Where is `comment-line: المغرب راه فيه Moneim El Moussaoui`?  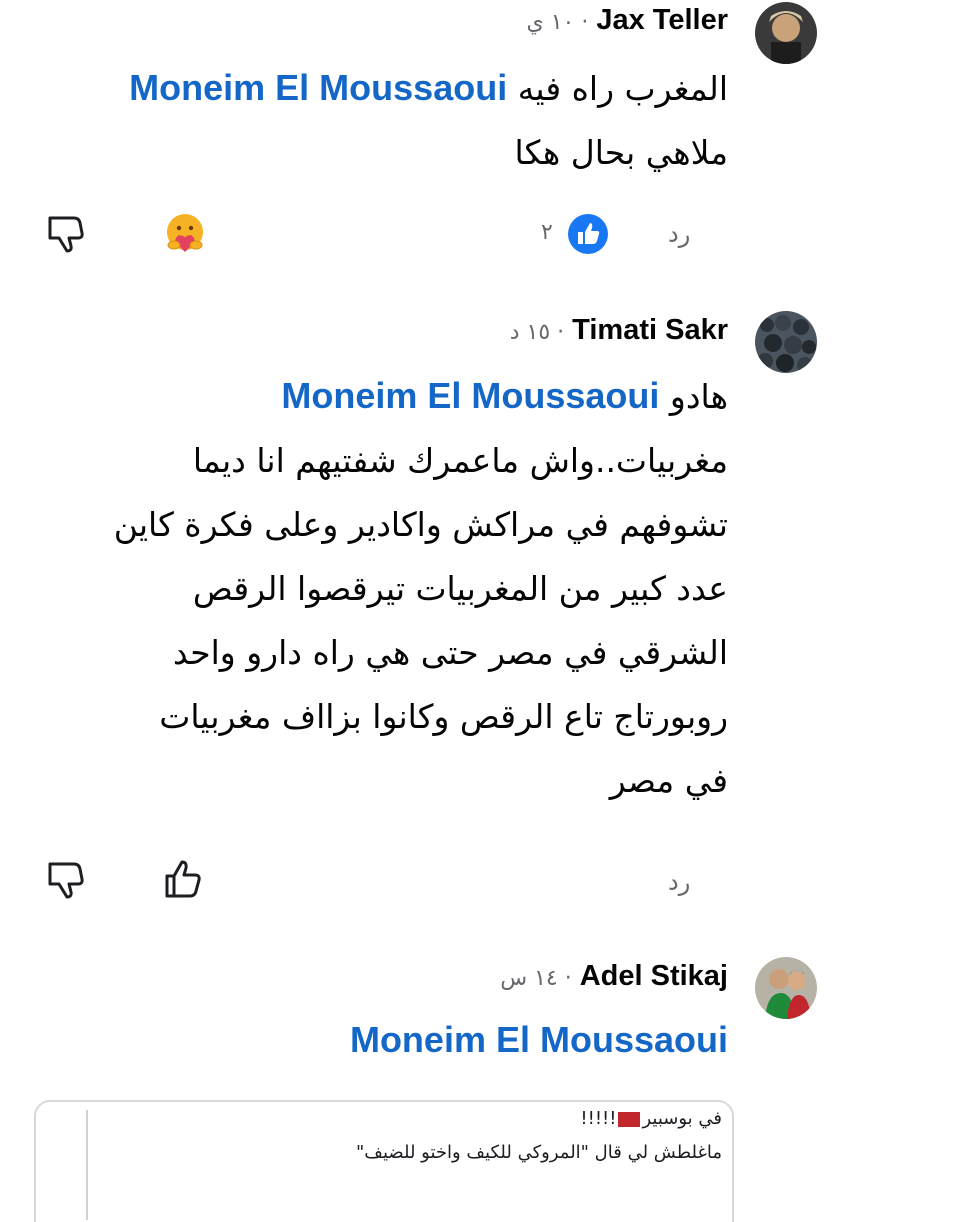
comment-line: المغرب راه فيه Moneim El Moussaoui is located at coordinates (428, 88).